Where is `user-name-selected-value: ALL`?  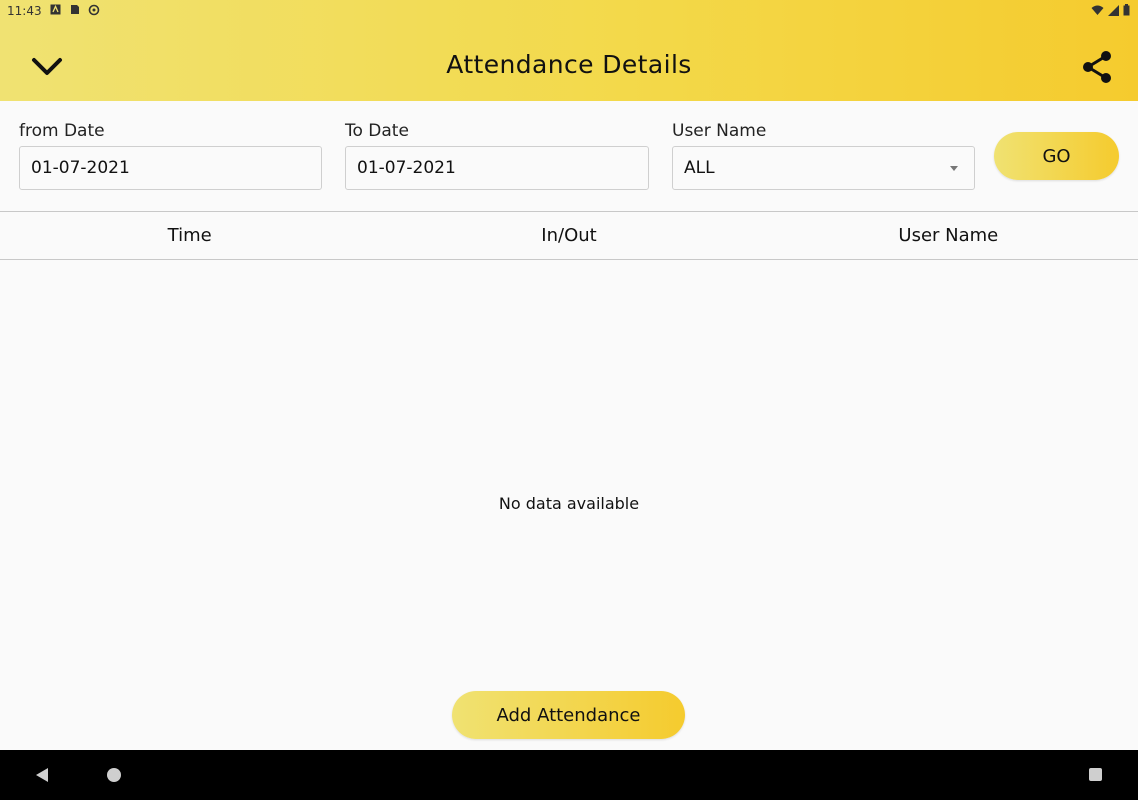
user-name-selected-value: ALL is located at coordinates (699, 168).